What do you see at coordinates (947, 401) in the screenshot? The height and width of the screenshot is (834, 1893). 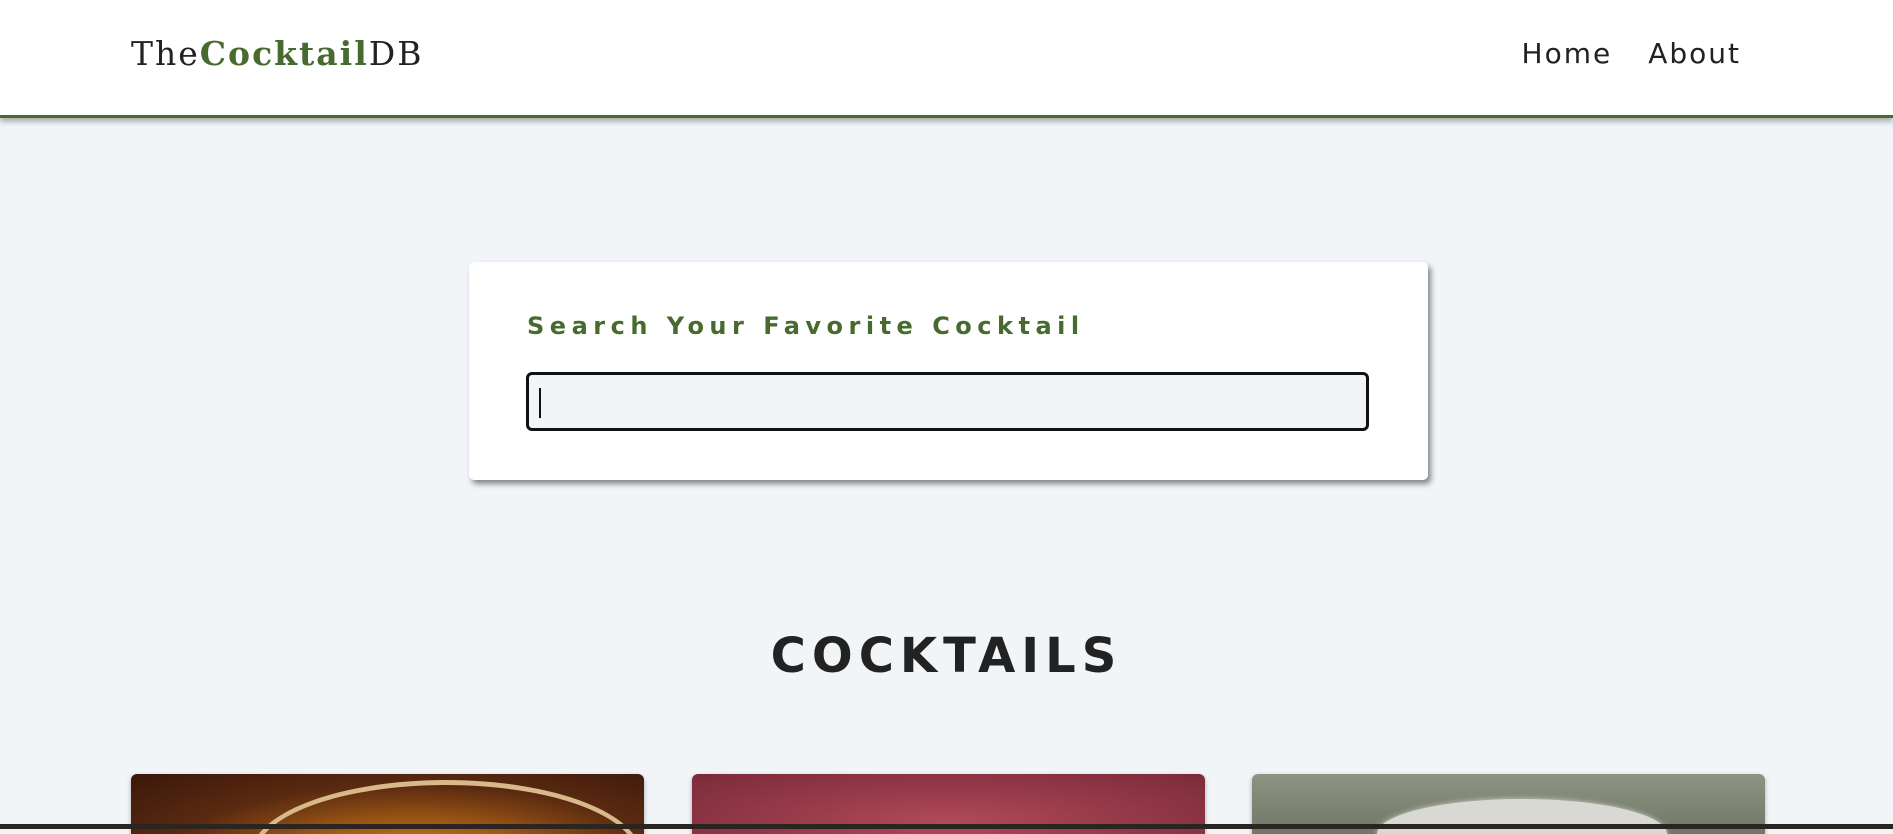 I see `search-input` at bounding box center [947, 401].